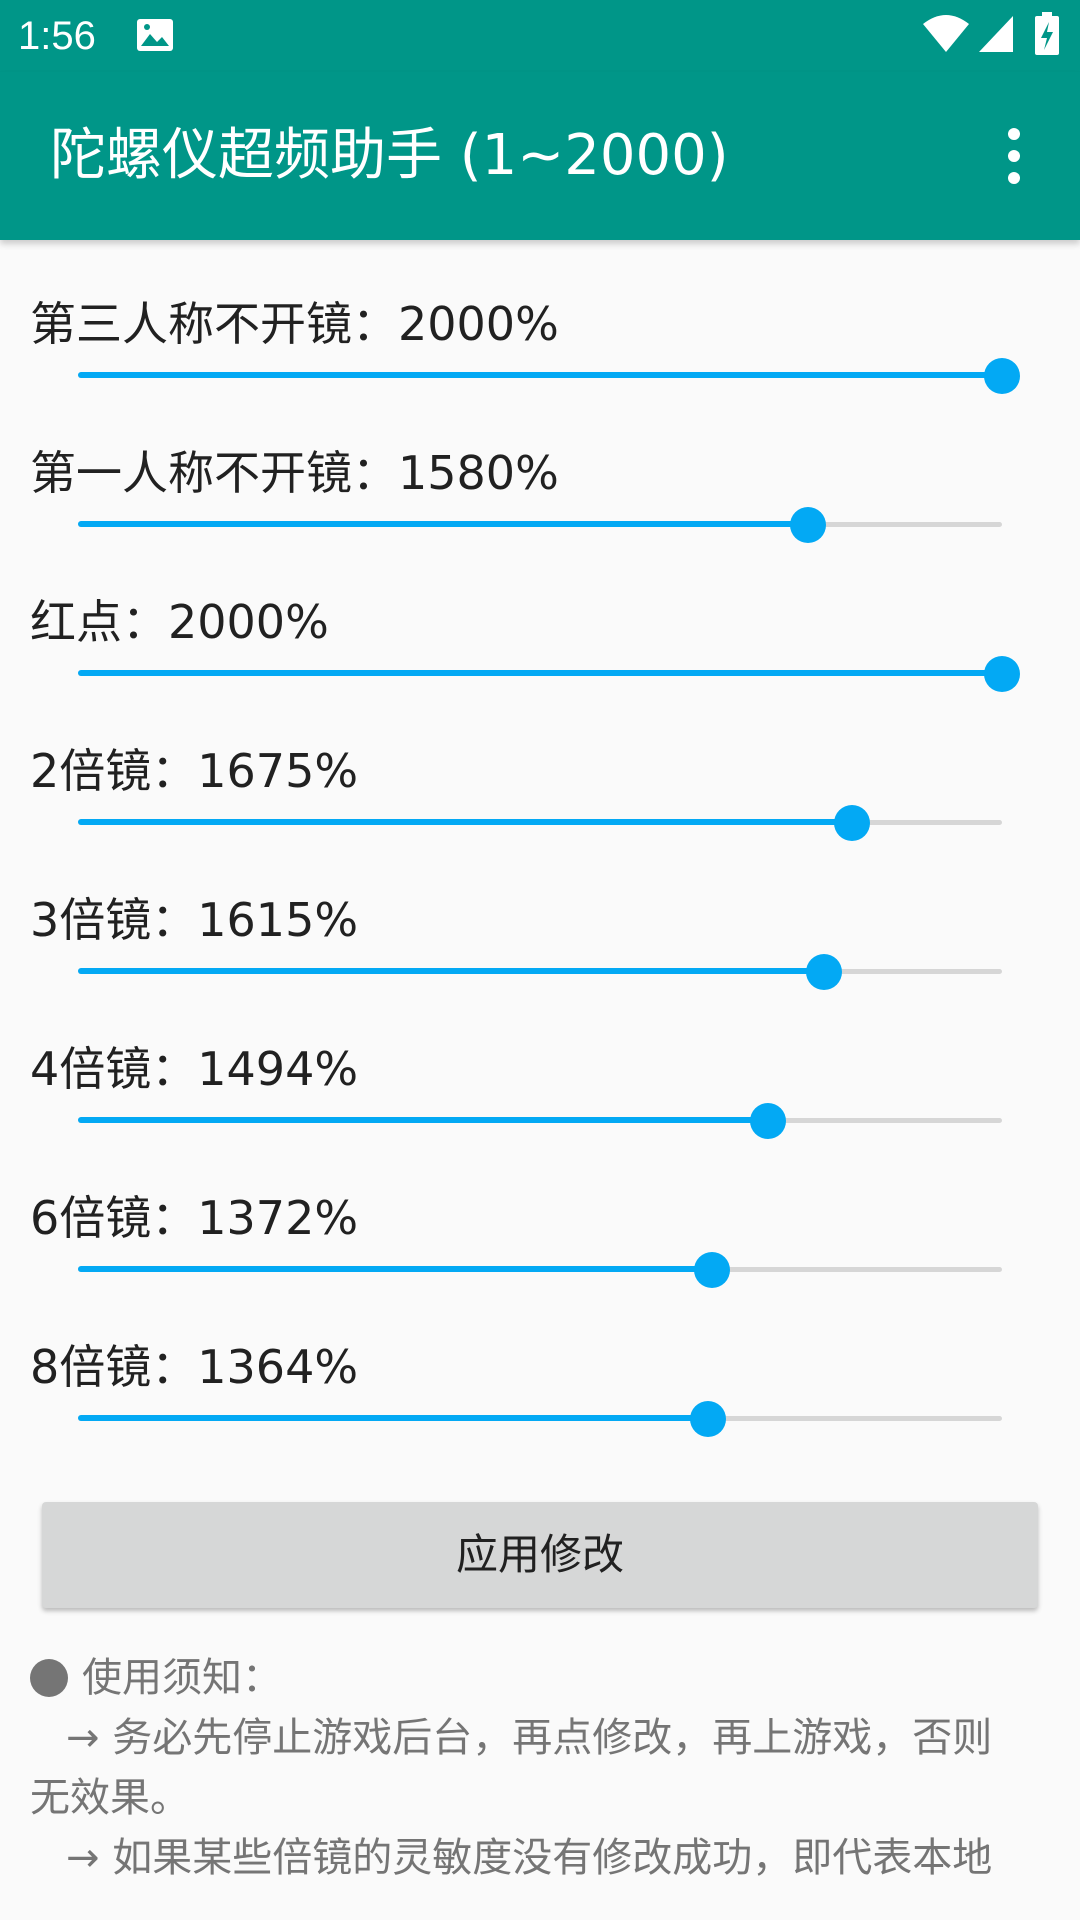 The height and width of the screenshot is (1920, 1080). I want to click on setting-2x-scope: 2倍镜：1675%, so click(540, 764).